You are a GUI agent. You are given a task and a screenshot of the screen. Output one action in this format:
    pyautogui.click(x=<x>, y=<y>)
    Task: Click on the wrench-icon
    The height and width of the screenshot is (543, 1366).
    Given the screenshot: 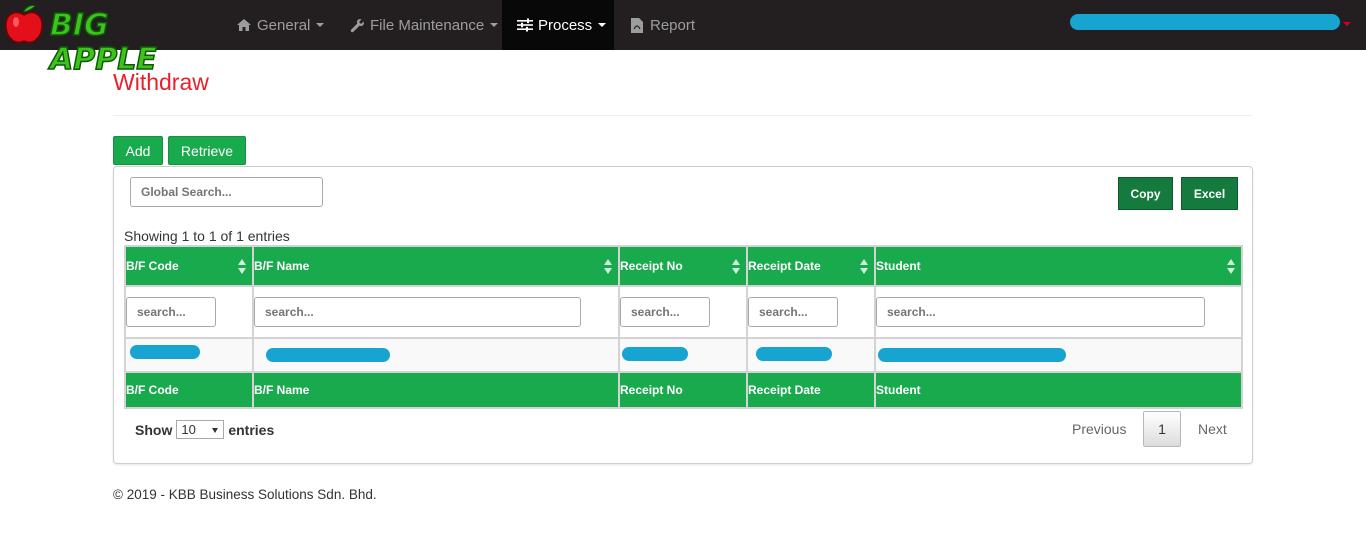 What is the action you would take?
    pyautogui.click(x=357, y=25)
    